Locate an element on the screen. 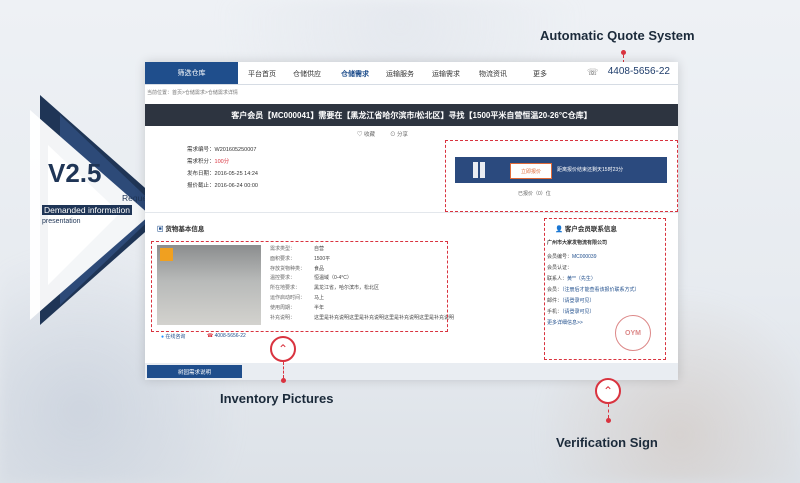 Image resolution: width=800 pixels, height=483 pixels. share-icon: ⊙ is located at coordinates (393, 135).